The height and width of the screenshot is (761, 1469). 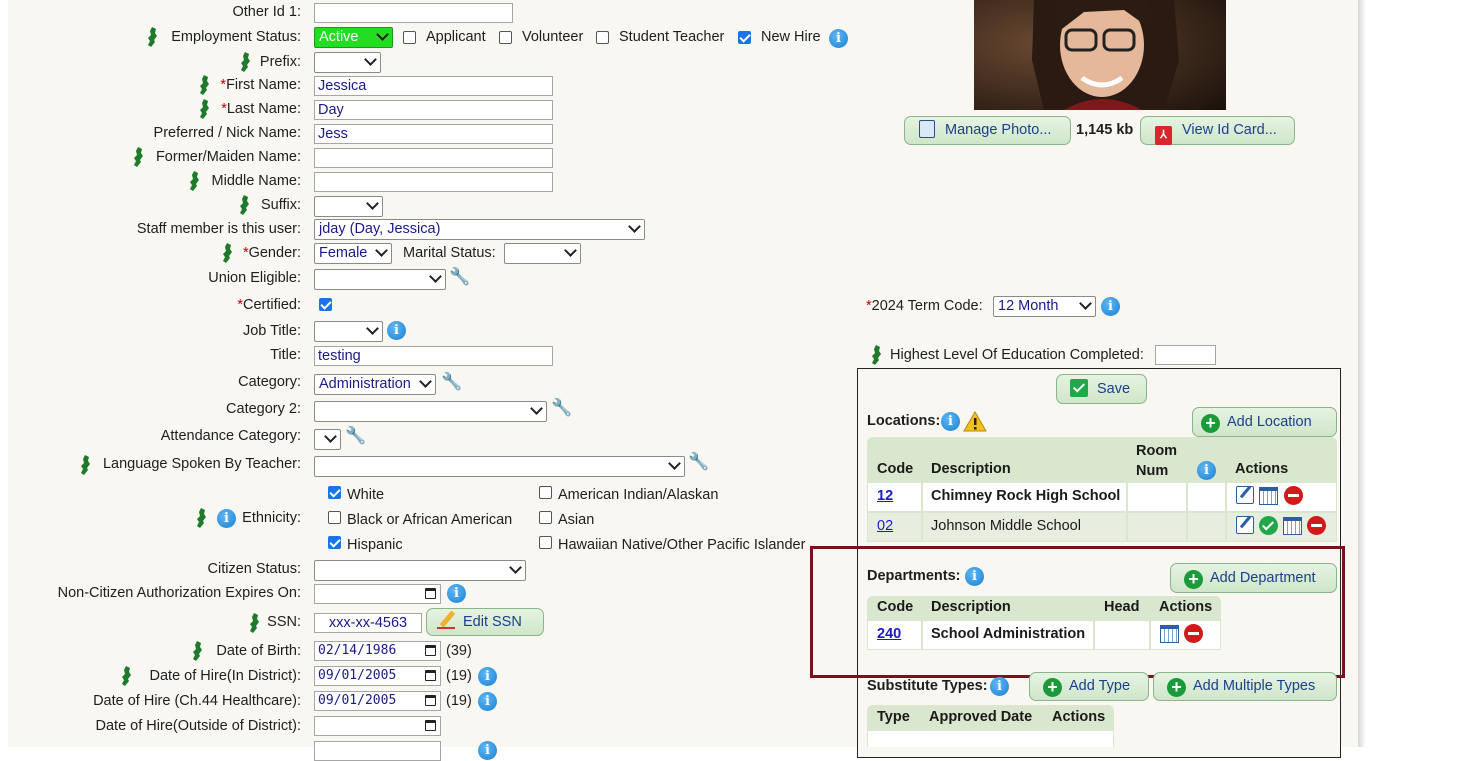 What do you see at coordinates (334, 542) in the screenshot?
I see `ethnicity-hispanic-checkbox` at bounding box center [334, 542].